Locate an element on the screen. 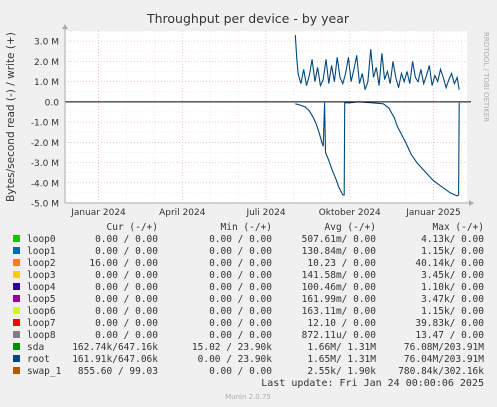 This screenshot has width=497, height=407. legend-column-header: Avg (-/+) is located at coordinates (350, 227).